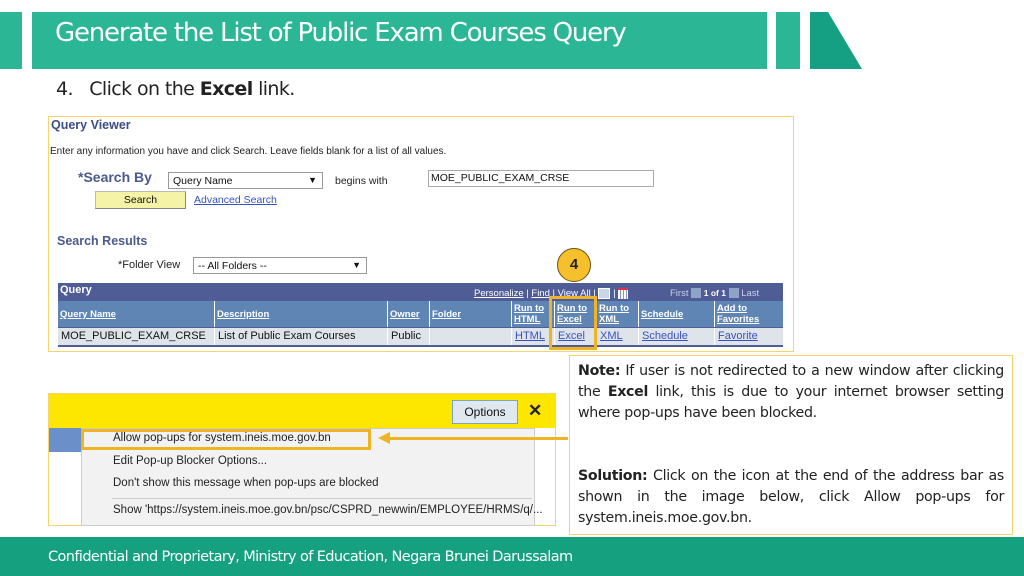  I want to click on grid-title: Query, so click(76, 290).